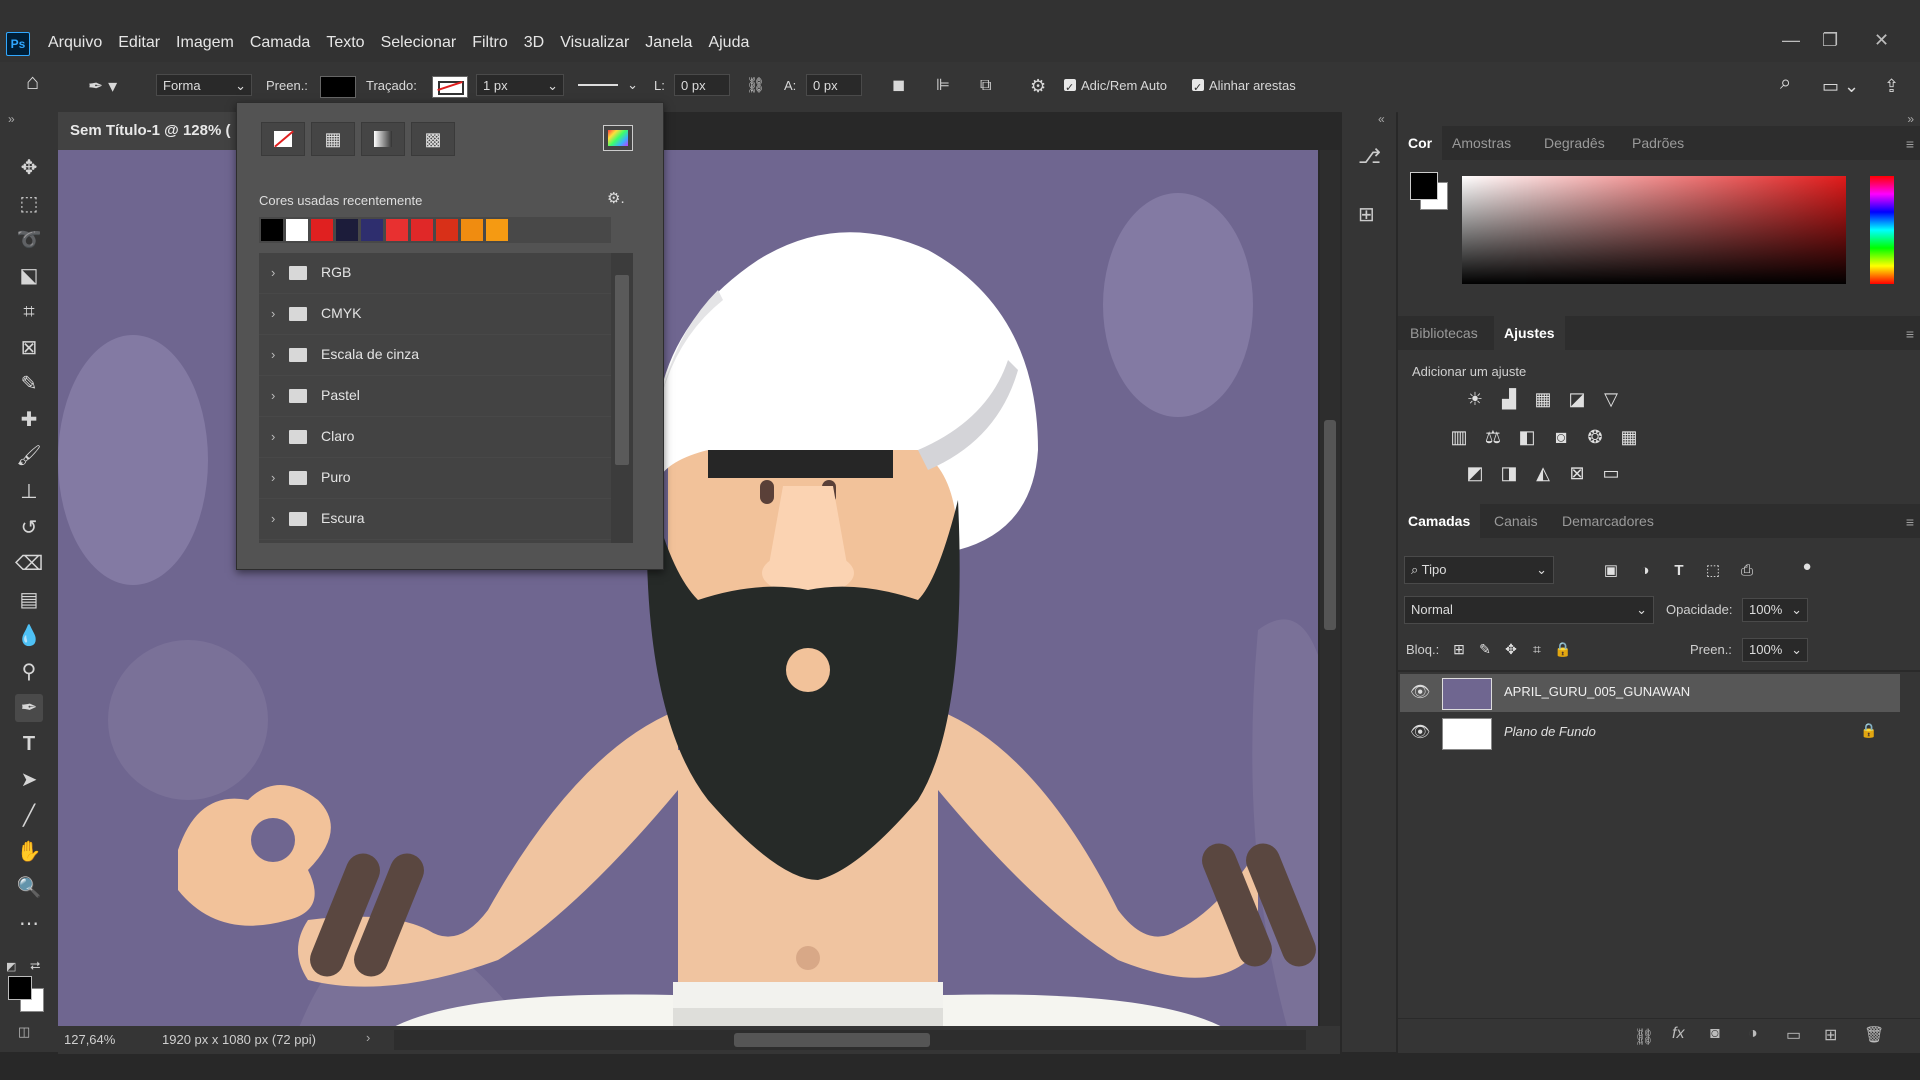 The height and width of the screenshot is (1080, 1920). Describe the element at coordinates (11, 966) in the screenshot. I see `default-colors-icon: ◩` at that location.